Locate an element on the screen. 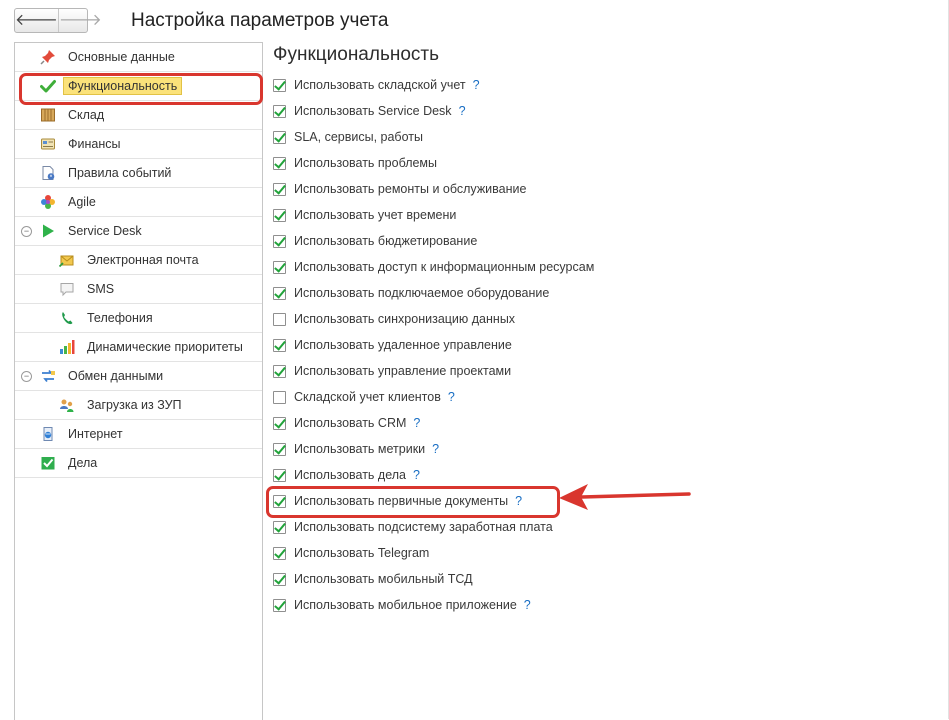  option-row: Использовать управление проектами is located at coordinates (433, 371).